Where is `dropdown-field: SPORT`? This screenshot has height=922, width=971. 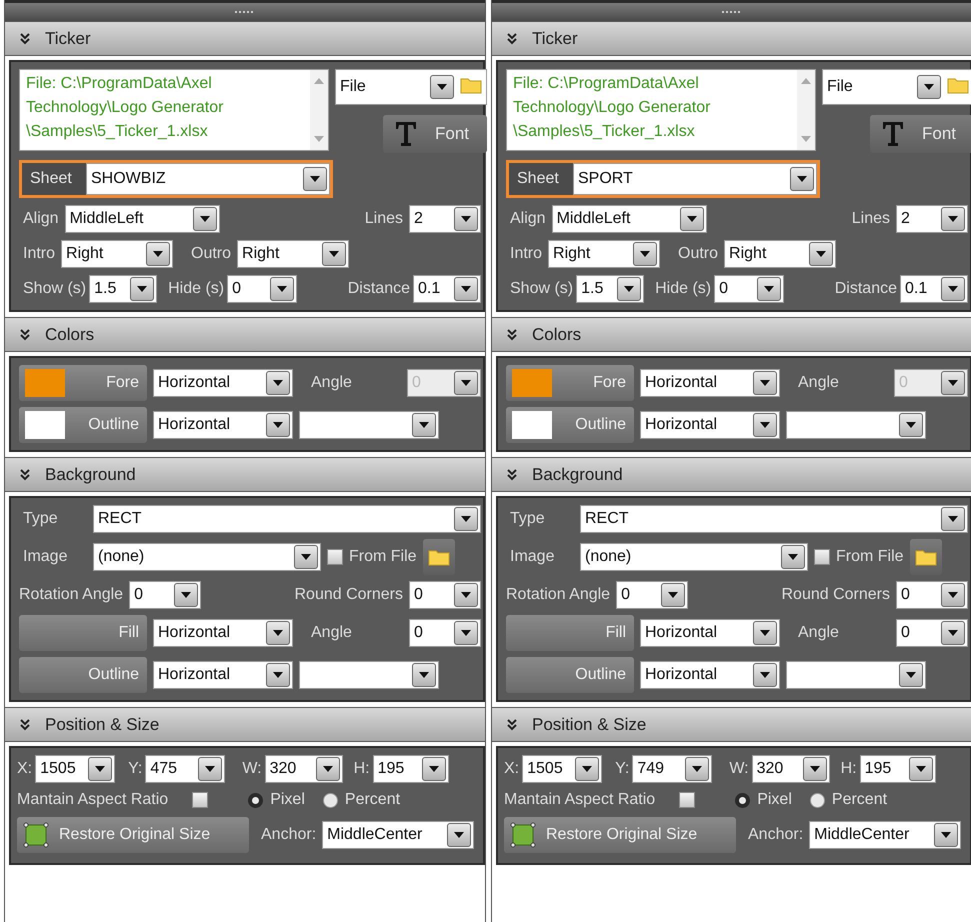
dropdown-field: SPORT is located at coordinates (695, 179).